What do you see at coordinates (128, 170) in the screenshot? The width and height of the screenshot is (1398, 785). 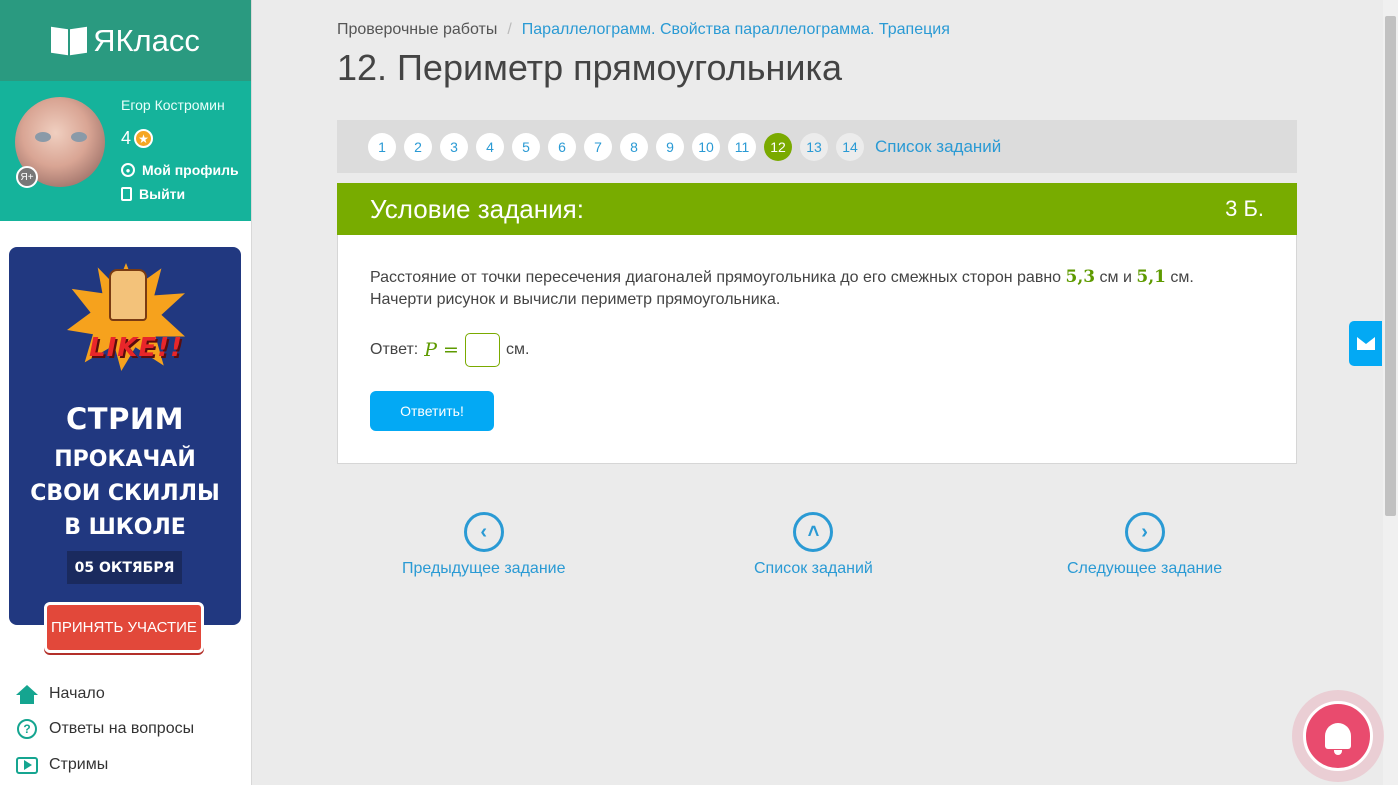 I see `user-icon: ●` at bounding box center [128, 170].